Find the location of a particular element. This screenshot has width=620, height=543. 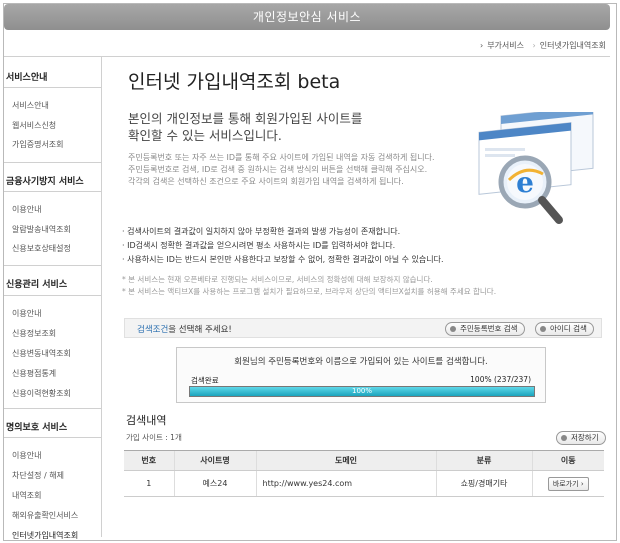

progress-bar: 100% is located at coordinates (362, 391).